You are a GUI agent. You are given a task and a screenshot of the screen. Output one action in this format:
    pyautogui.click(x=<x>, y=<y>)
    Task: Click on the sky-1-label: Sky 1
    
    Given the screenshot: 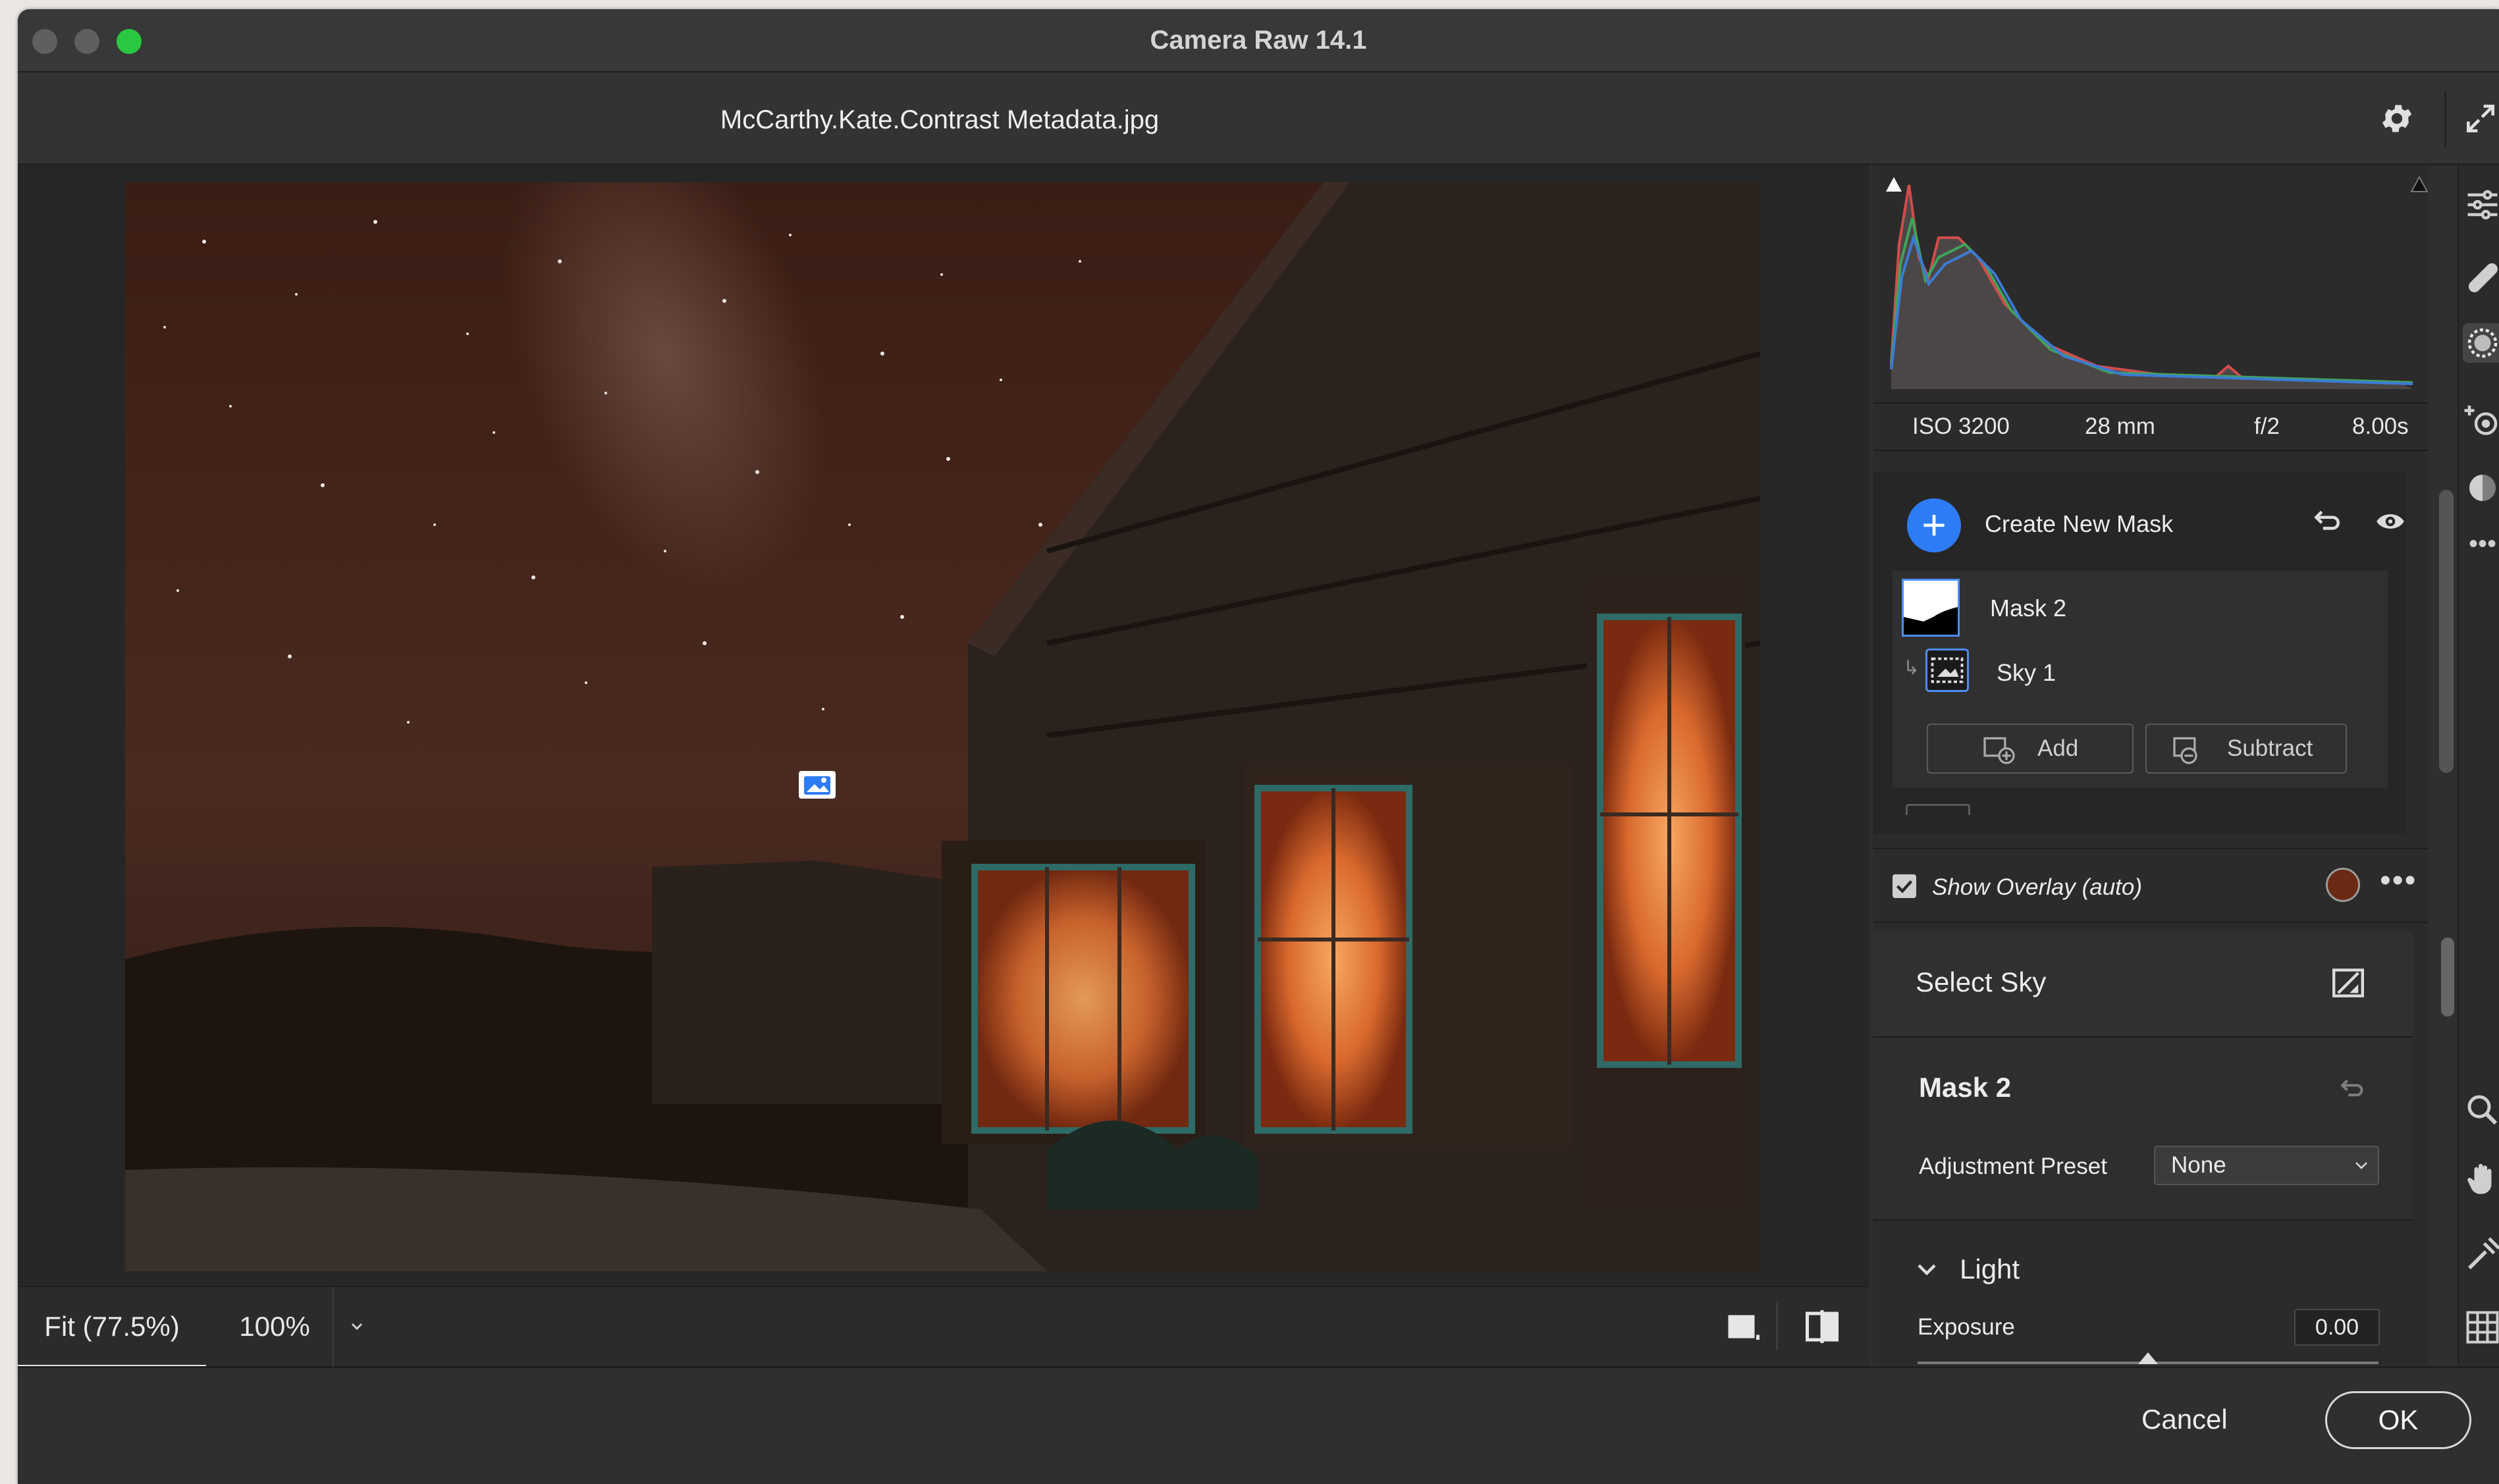 What is the action you would take?
    pyautogui.click(x=2026, y=673)
    